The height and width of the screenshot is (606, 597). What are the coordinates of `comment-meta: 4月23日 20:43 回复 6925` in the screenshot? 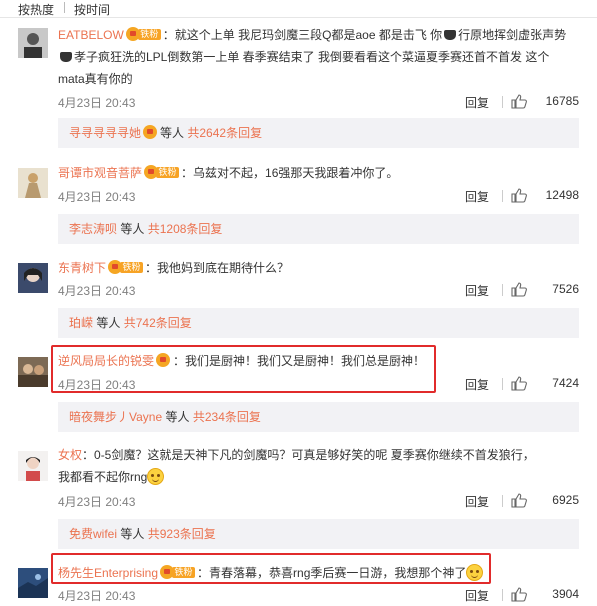 It's located at (318, 501).